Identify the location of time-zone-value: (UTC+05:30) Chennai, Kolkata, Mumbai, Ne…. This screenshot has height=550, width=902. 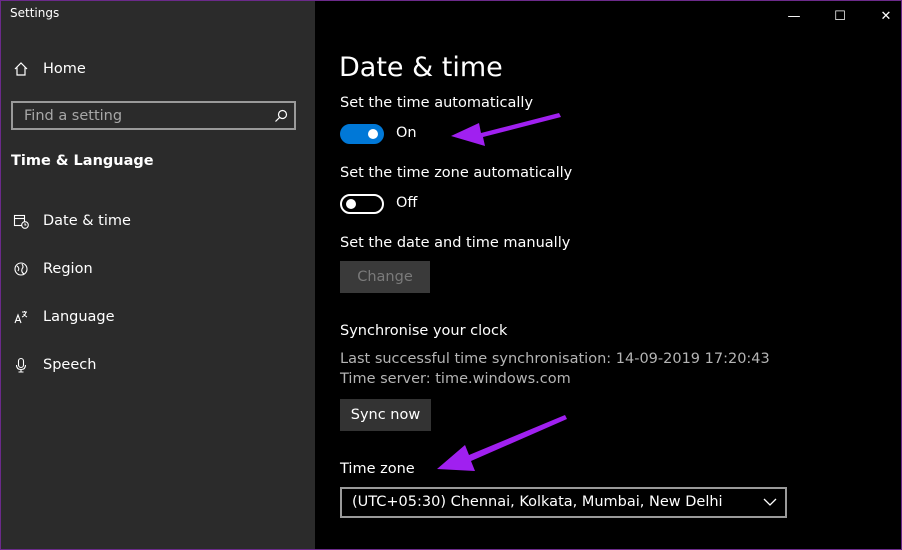
(537, 502).